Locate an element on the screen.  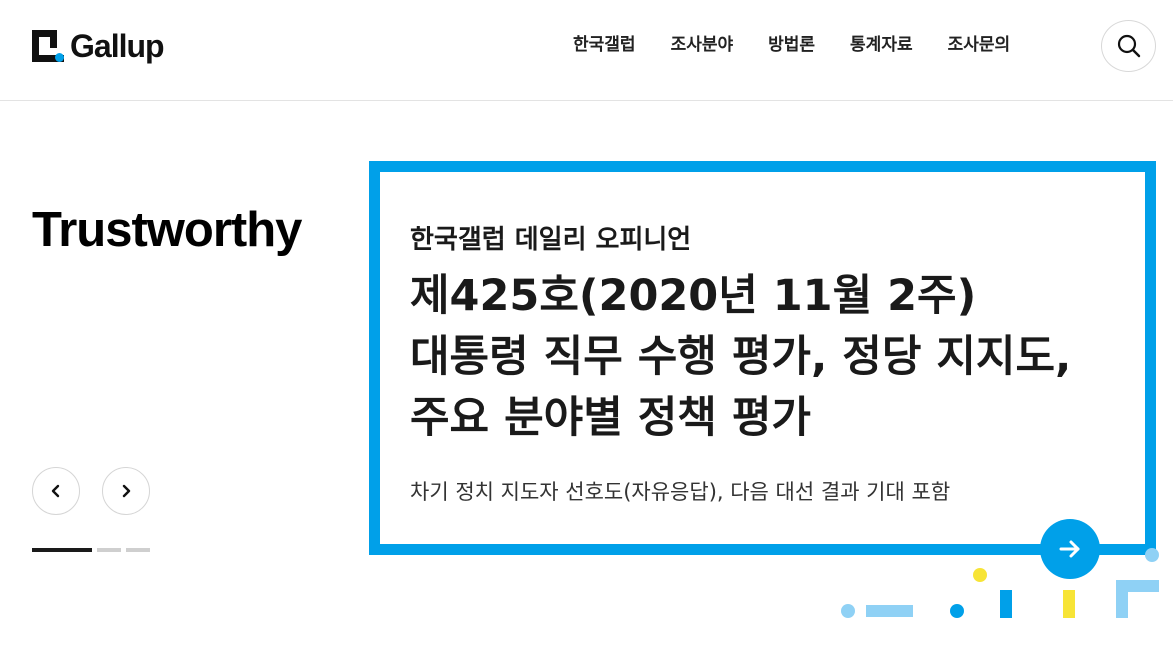
chevron-left-icon is located at coordinates (55, 491).